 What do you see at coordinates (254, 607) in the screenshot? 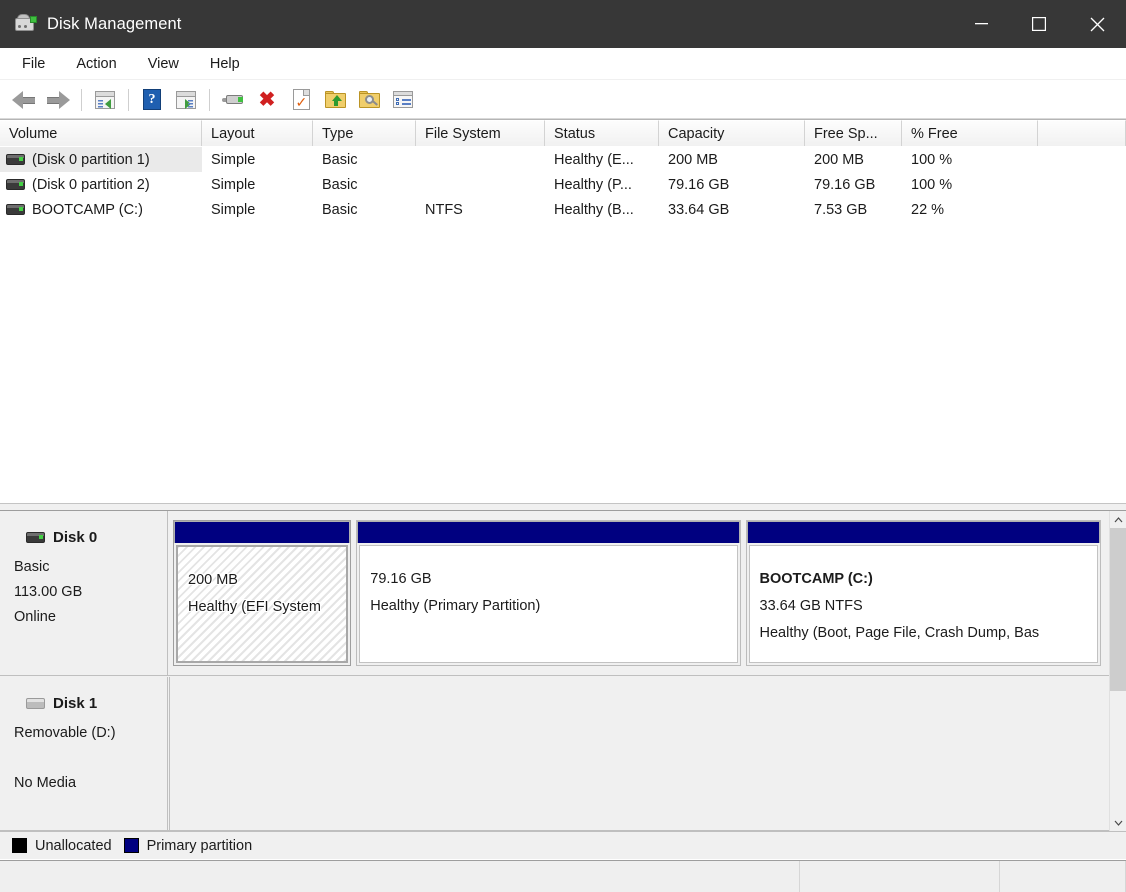
I see `partition-status: Healthy (EFI System` at bounding box center [254, 607].